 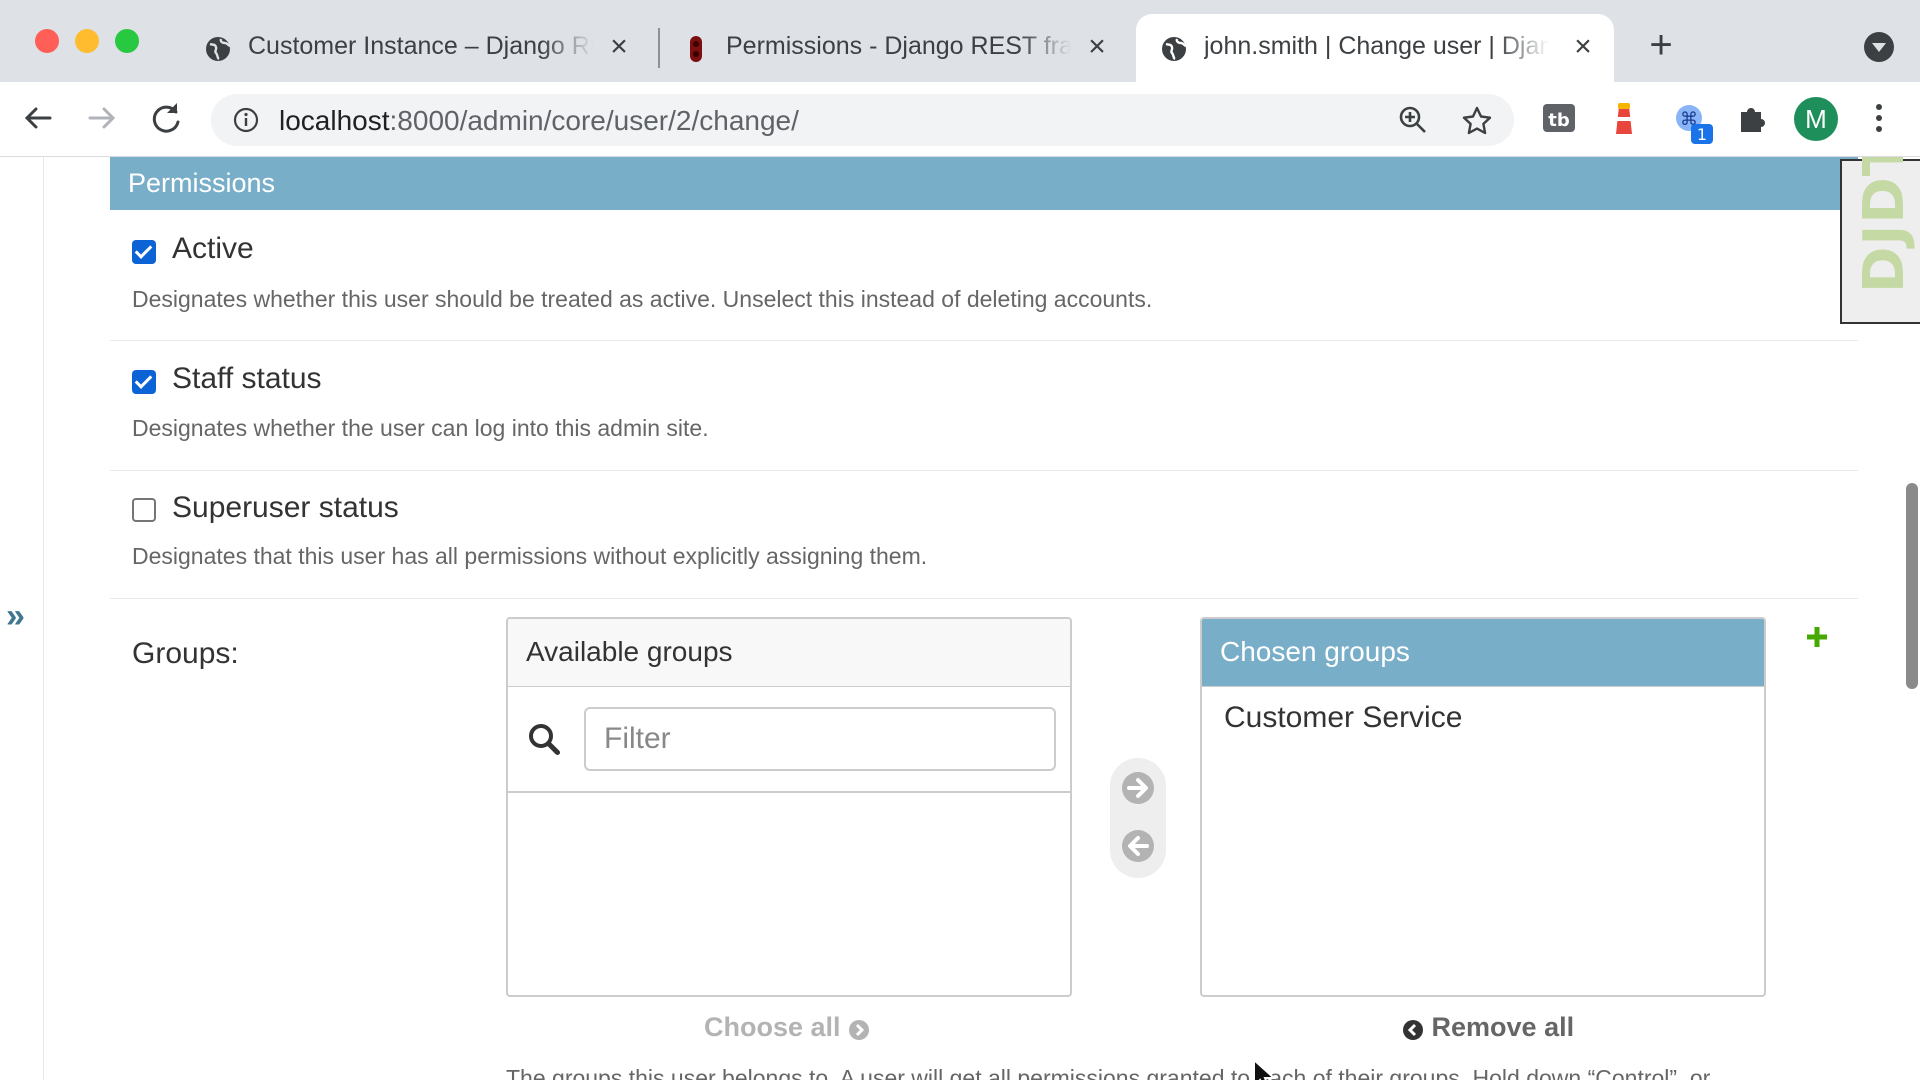 I want to click on debug-toolbar-handle: DJDT, so click(x=1880, y=240).